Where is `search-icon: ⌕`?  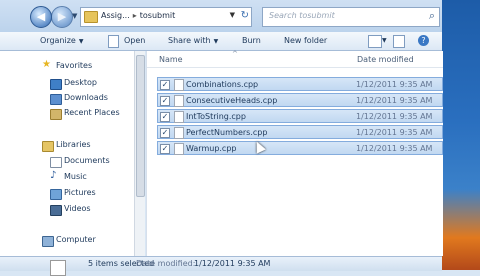 search-icon: ⌕ is located at coordinates (432, 16).